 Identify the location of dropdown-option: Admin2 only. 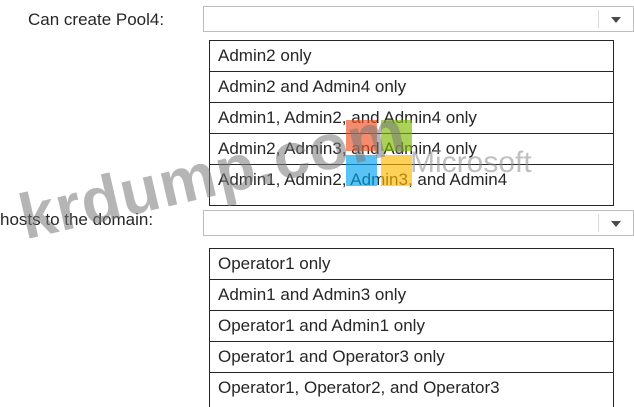
(411, 56).